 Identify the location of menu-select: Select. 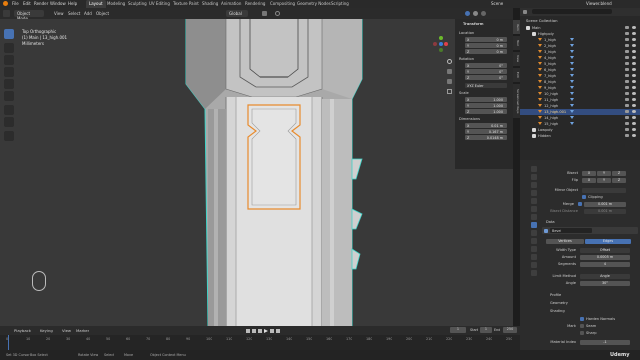
(74, 13).